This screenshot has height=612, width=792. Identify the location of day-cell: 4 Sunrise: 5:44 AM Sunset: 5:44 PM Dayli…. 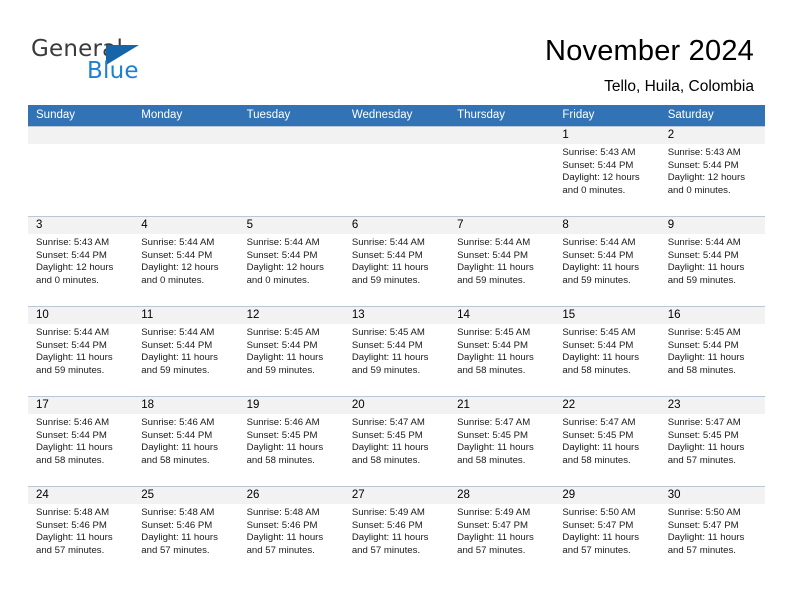
(186, 261).